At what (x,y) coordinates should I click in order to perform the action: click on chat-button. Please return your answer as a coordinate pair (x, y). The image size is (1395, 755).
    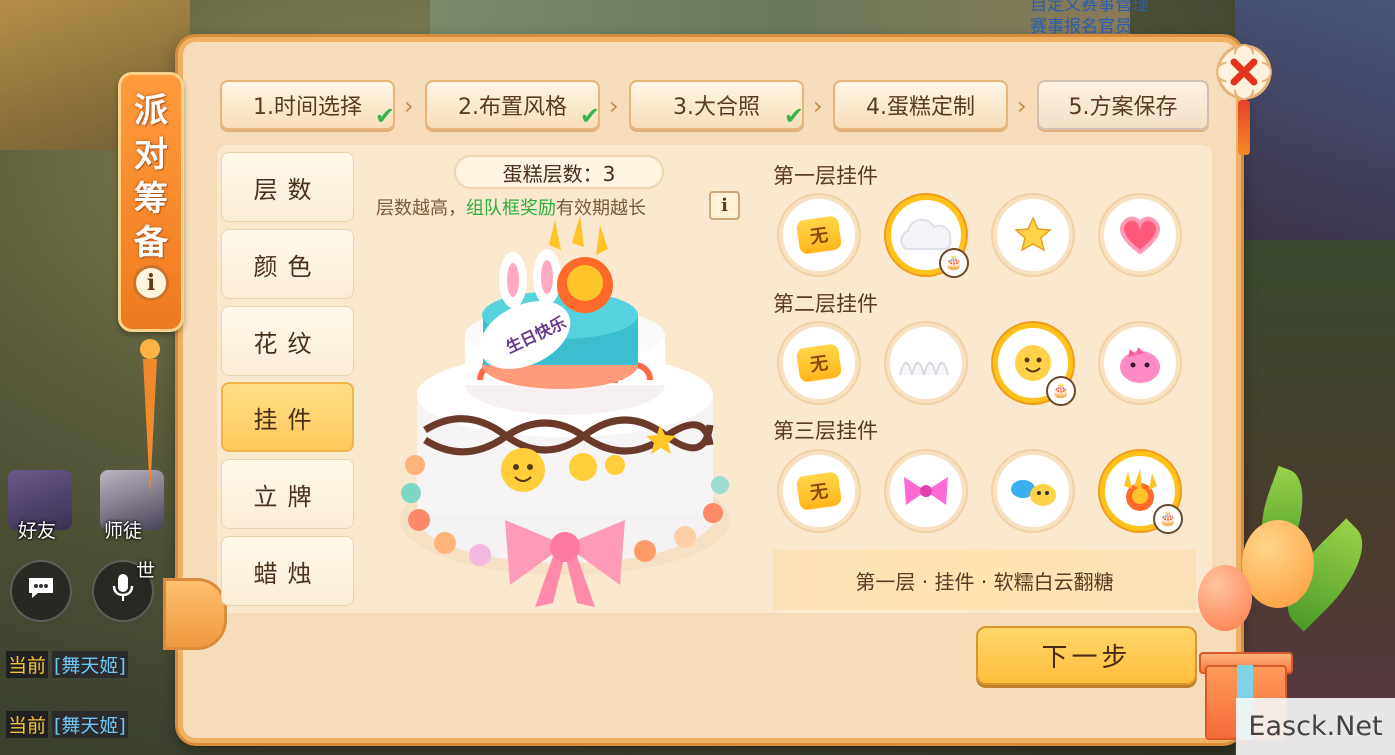
    Looking at the image, I should click on (41, 591).